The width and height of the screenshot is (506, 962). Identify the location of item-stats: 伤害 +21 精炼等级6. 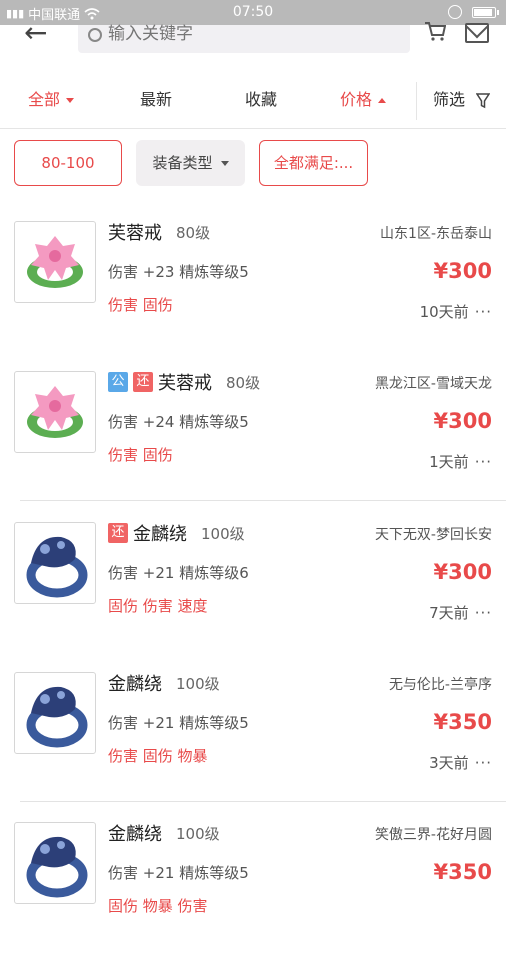
(178, 573).